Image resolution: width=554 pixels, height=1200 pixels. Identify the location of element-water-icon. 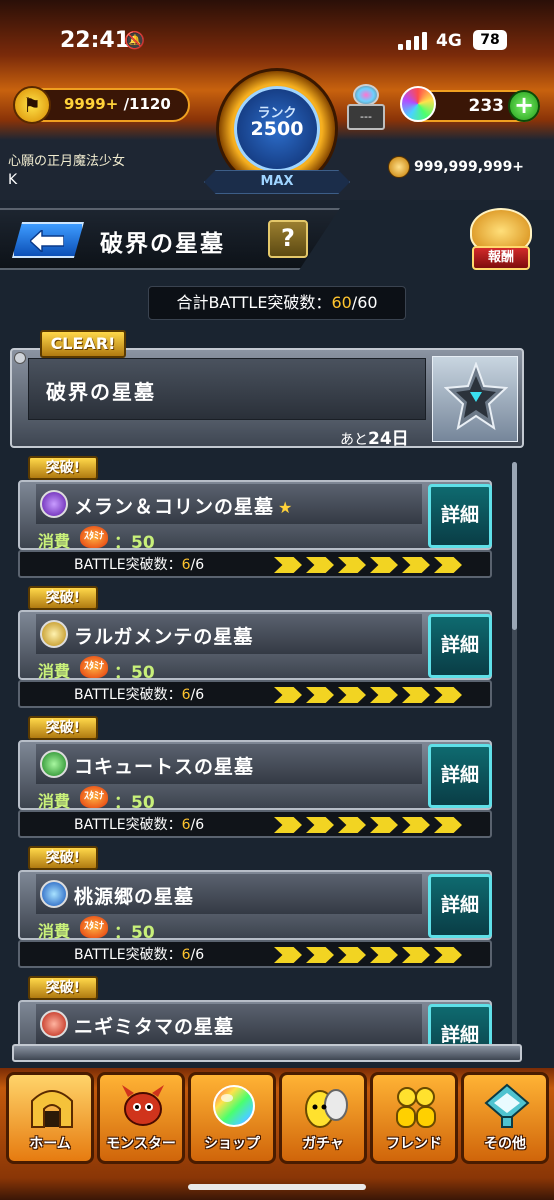
(54, 894).